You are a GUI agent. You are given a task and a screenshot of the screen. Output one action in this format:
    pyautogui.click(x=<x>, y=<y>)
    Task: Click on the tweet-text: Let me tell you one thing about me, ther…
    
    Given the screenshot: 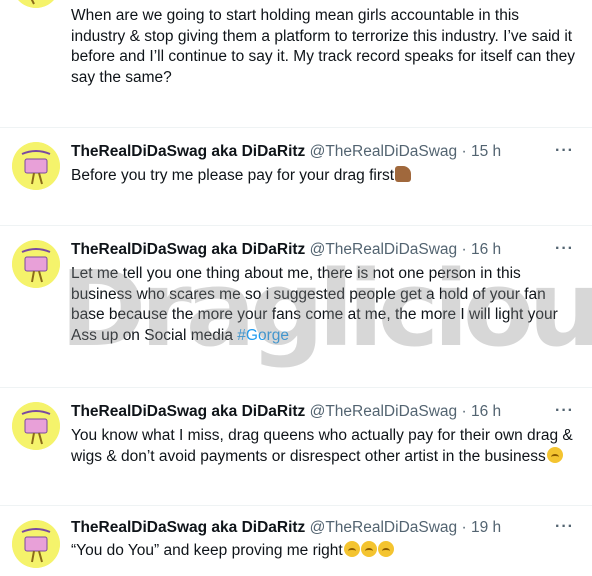 What is the action you would take?
    pyautogui.click(x=323, y=305)
    